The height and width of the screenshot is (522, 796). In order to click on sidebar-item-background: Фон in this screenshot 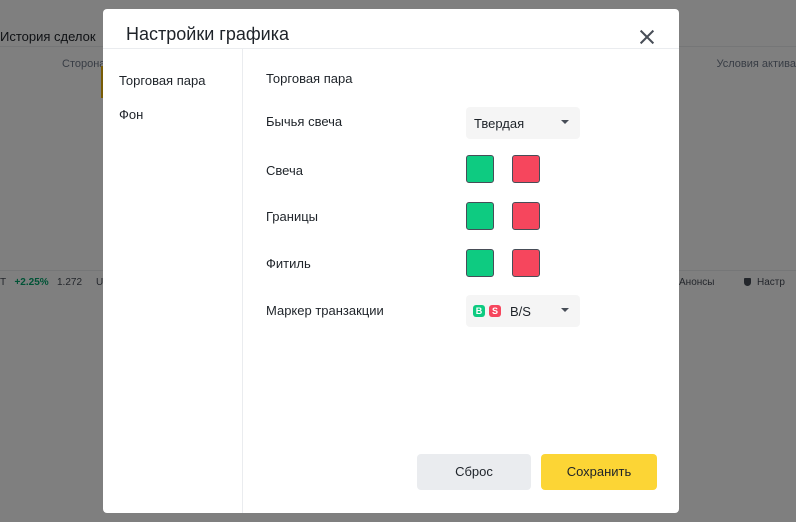, I will do `click(131, 114)`.